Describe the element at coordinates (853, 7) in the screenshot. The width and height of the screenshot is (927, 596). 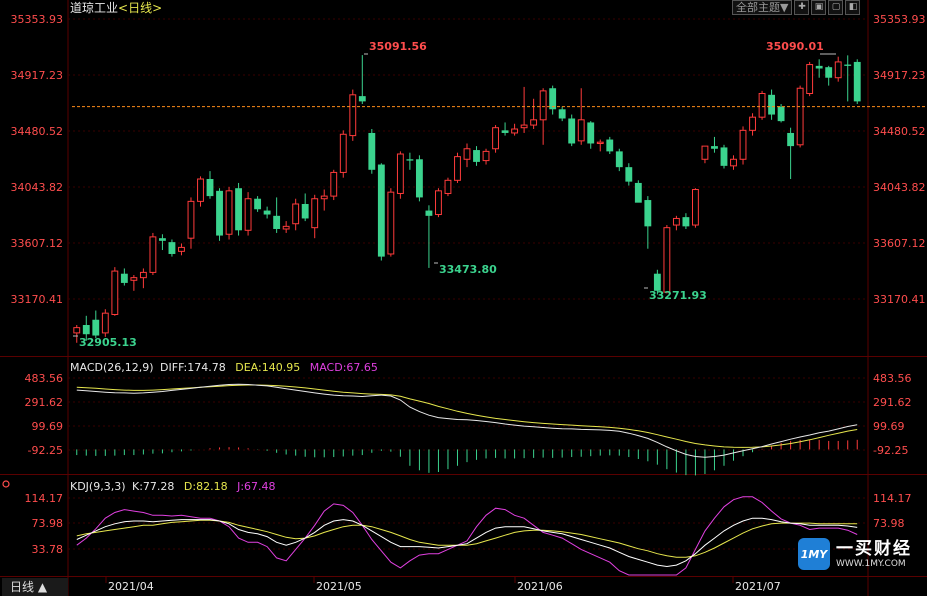
I see `prev-icon: ◧` at that location.